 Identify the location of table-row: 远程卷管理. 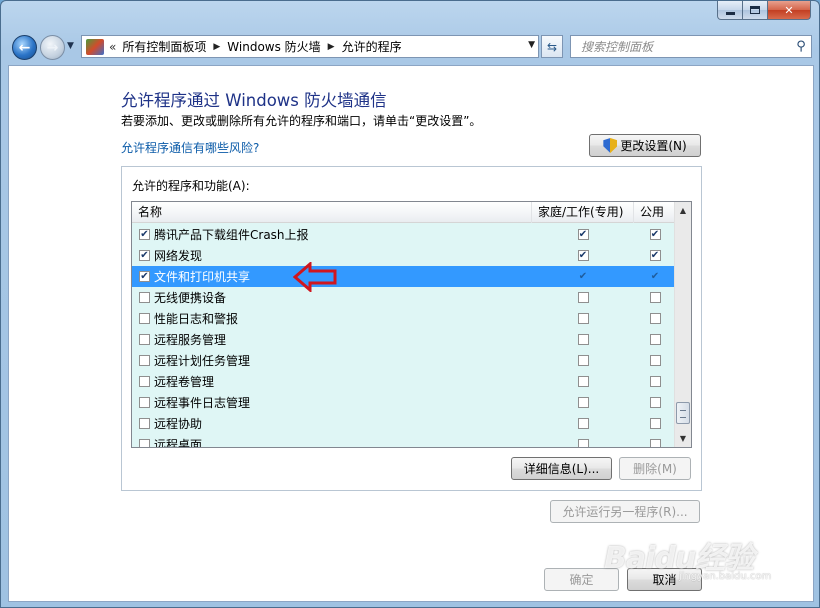
(404, 381).